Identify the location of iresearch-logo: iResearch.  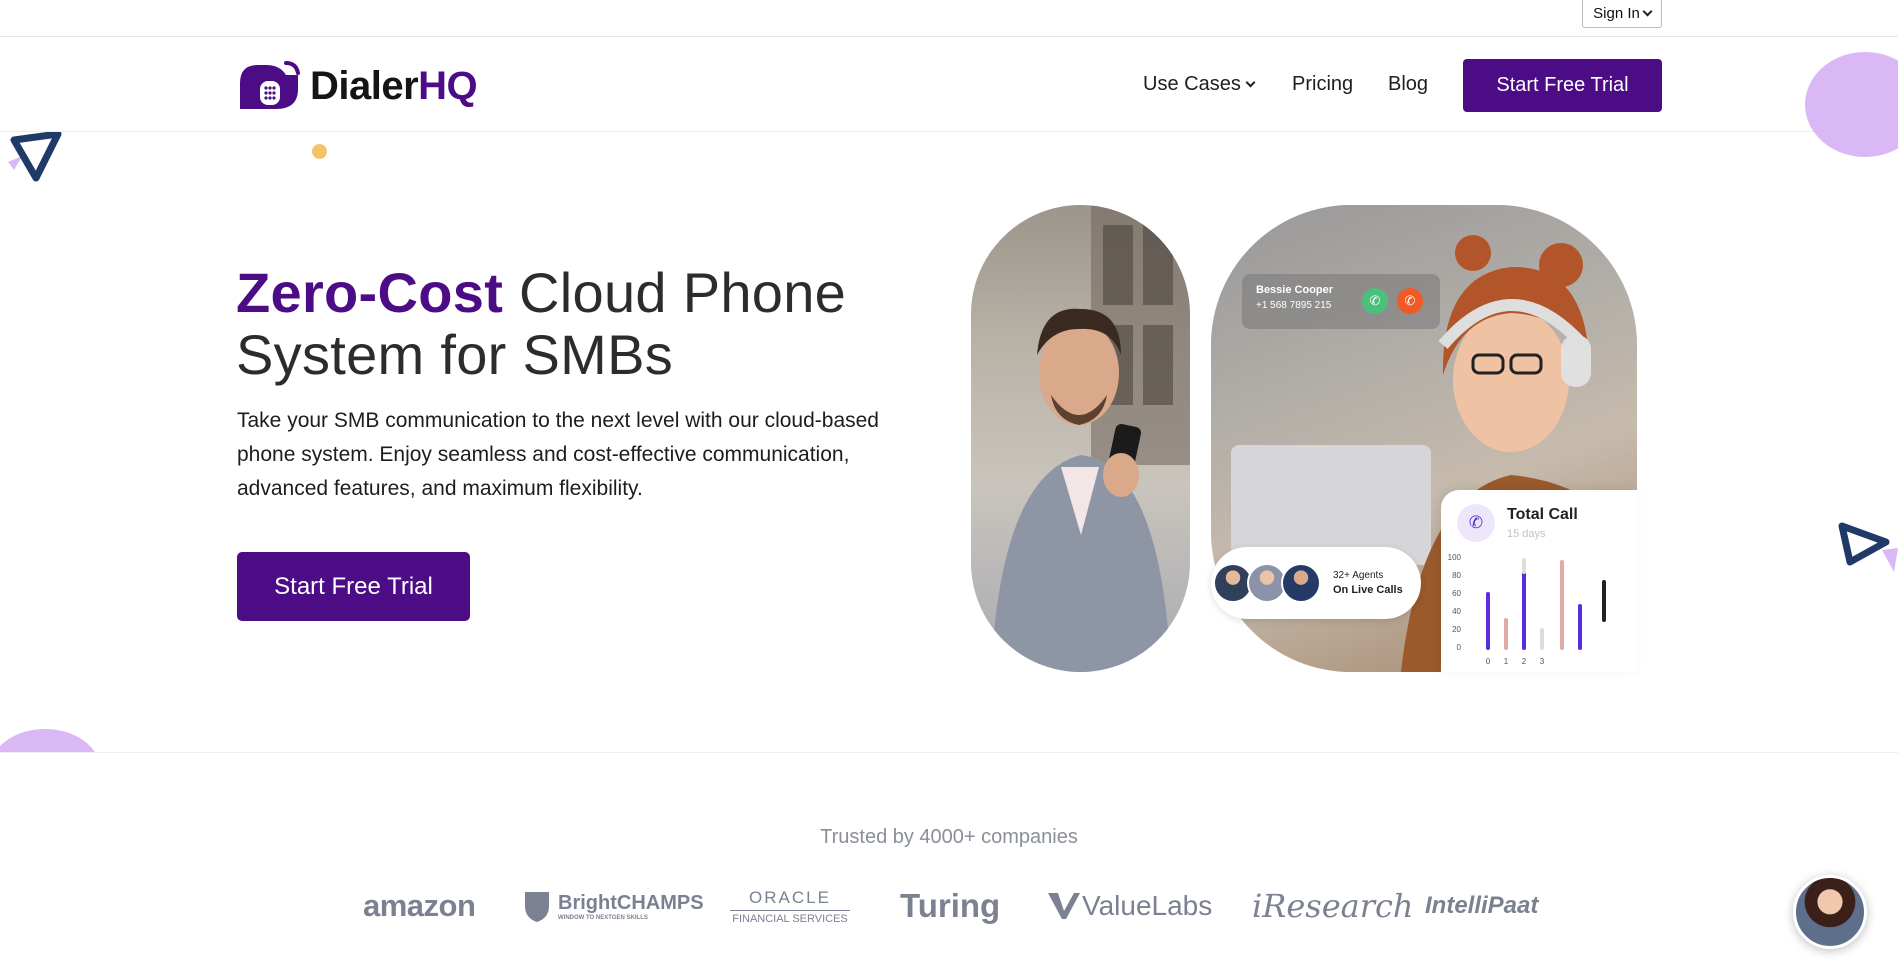
(1333, 906).